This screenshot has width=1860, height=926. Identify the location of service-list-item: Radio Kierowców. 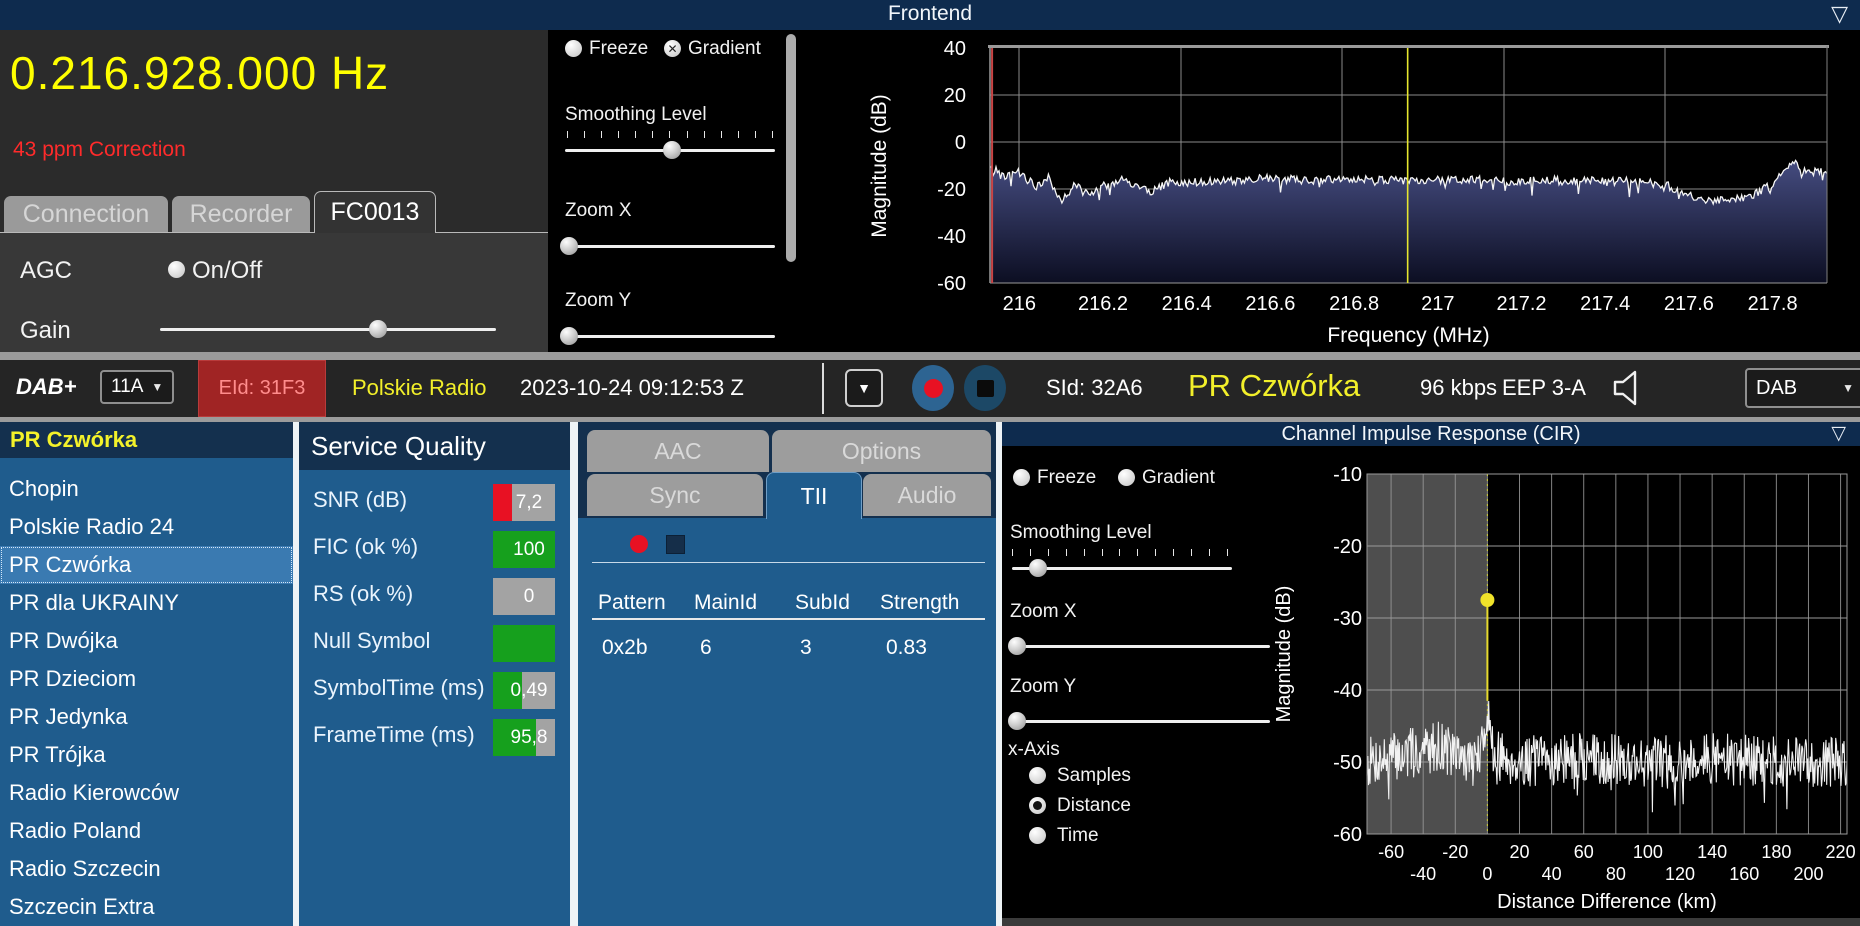
(146, 793).